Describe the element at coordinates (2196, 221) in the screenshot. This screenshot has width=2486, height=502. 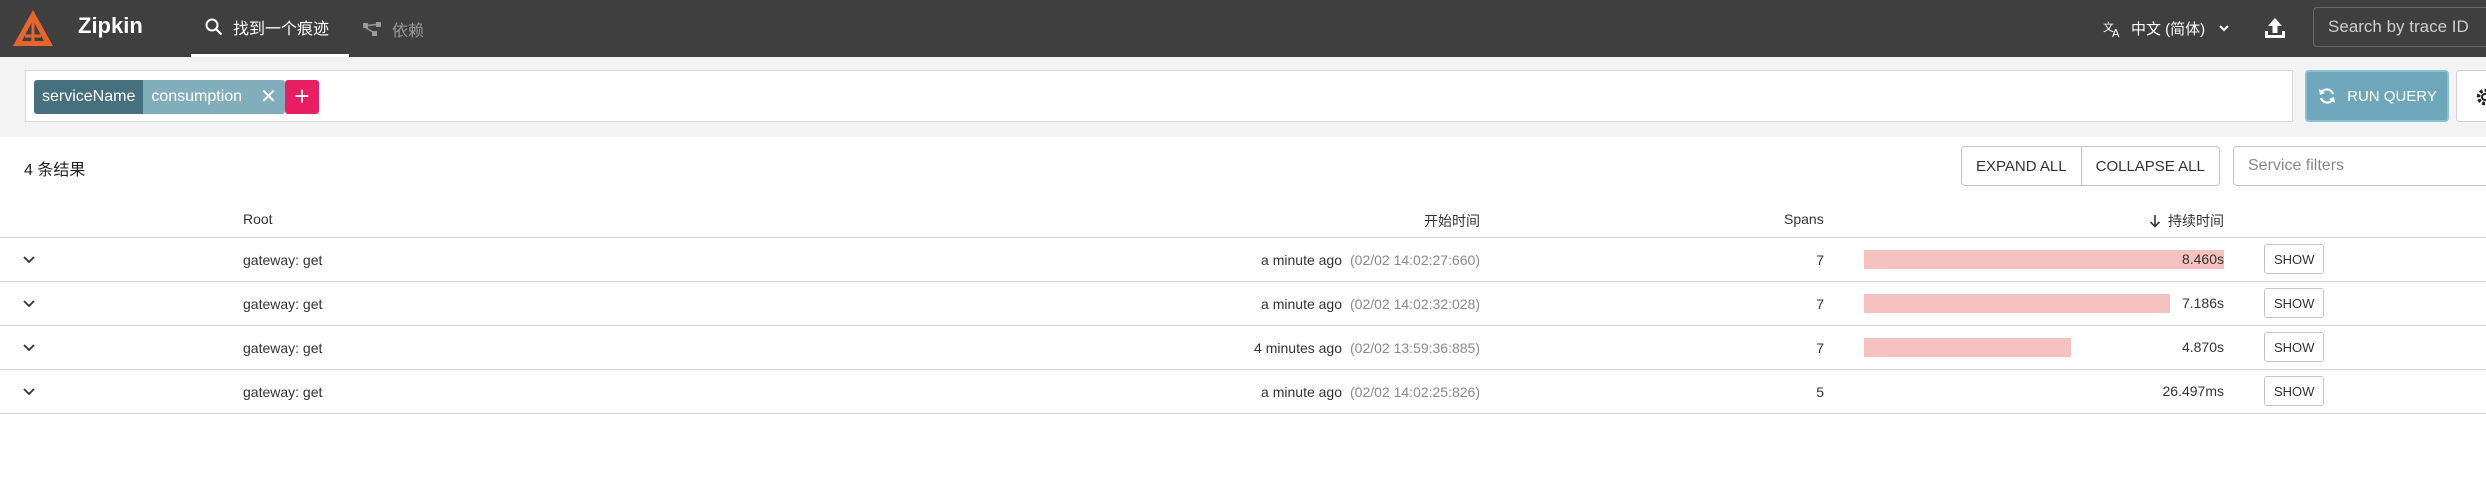
I see `column-duration-label: 持续时间` at that location.